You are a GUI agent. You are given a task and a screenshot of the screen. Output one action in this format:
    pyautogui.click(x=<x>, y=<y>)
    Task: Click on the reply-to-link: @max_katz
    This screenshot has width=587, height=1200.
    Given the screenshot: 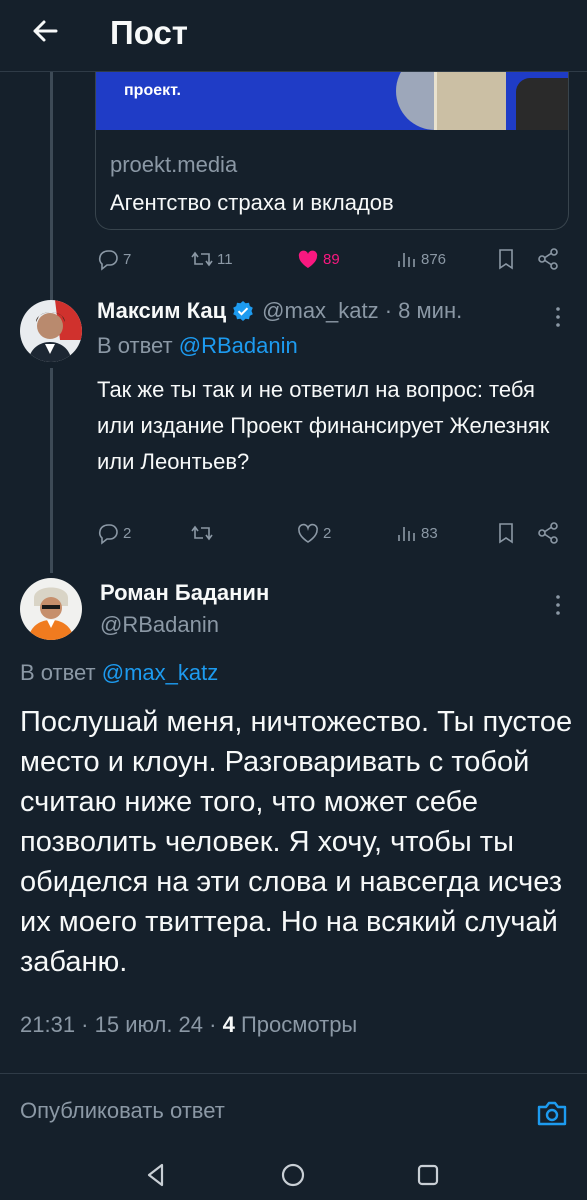 What is the action you would take?
    pyautogui.click(x=160, y=672)
    